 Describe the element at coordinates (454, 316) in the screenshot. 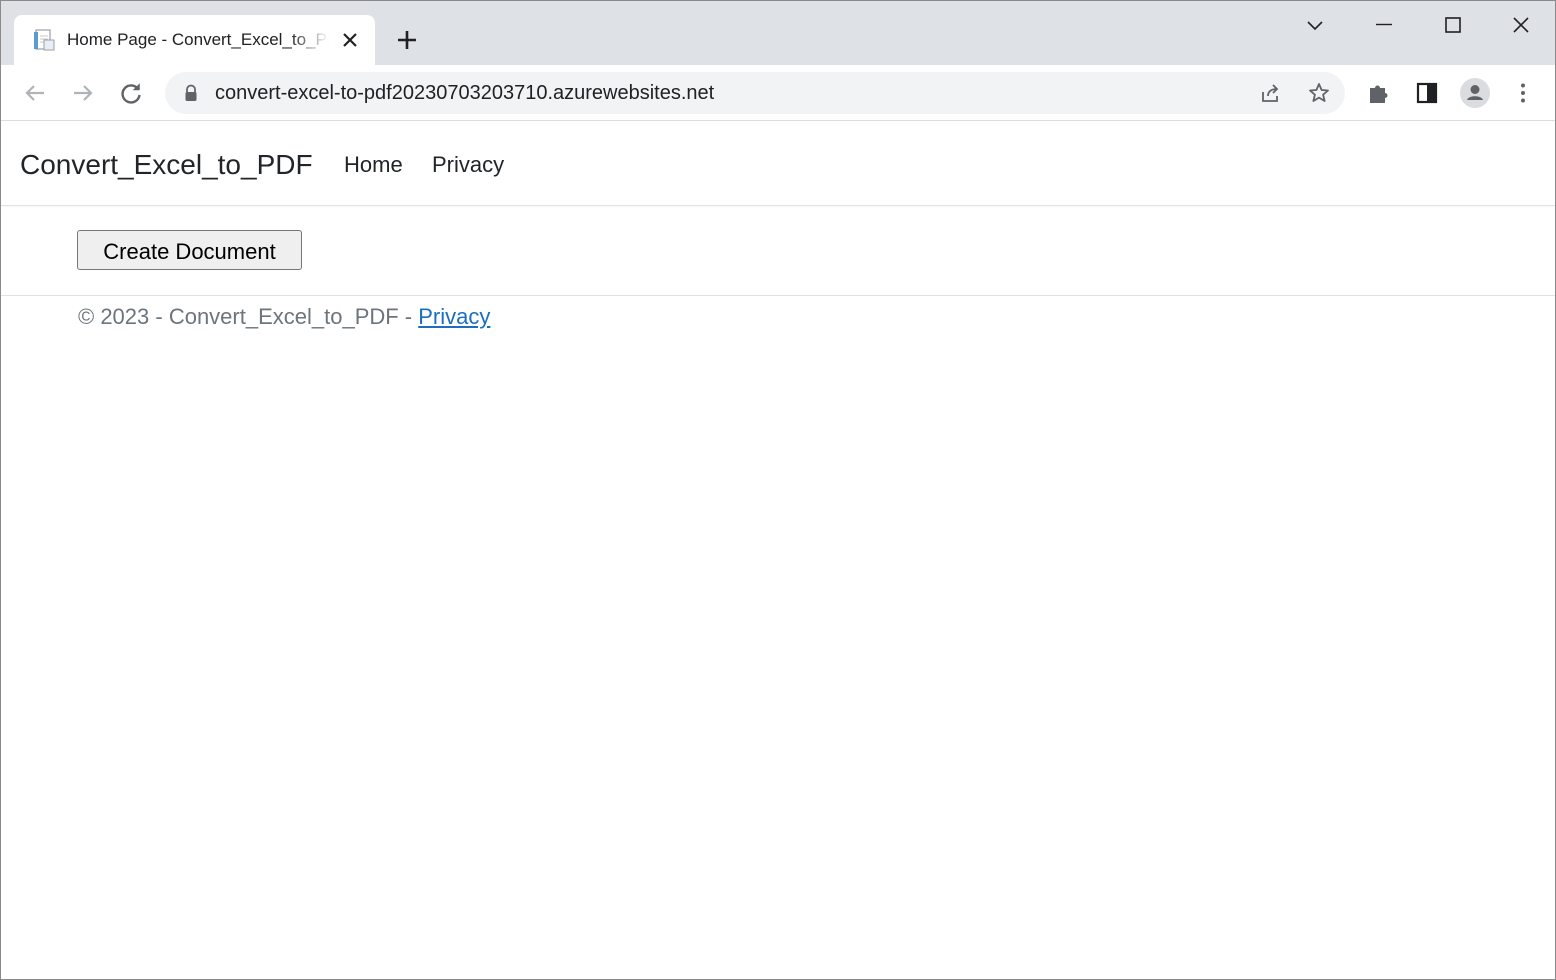

I see `footer-privacy-link: Privacy` at that location.